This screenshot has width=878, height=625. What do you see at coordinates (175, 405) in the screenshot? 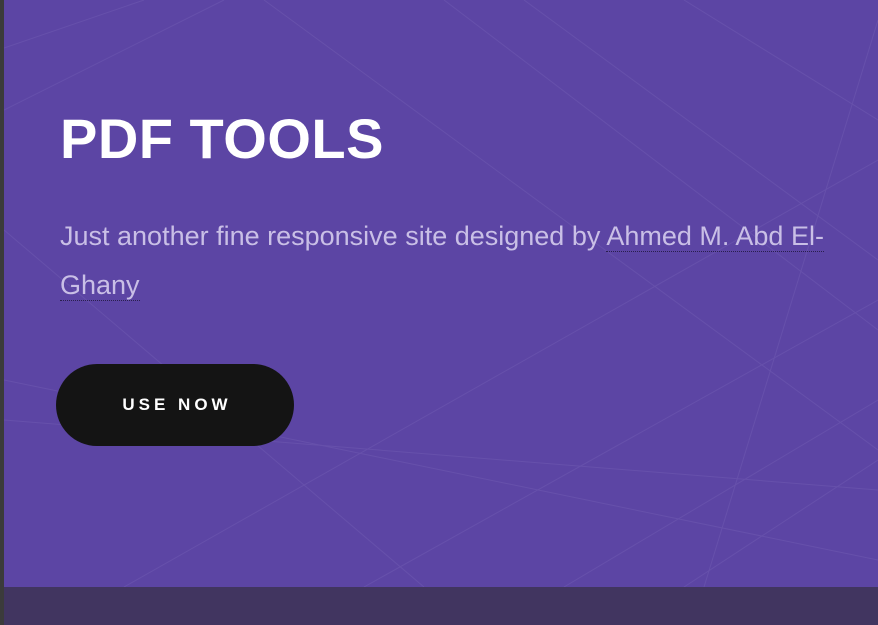
I see `use-now-button: USE NOW` at bounding box center [175, 405].